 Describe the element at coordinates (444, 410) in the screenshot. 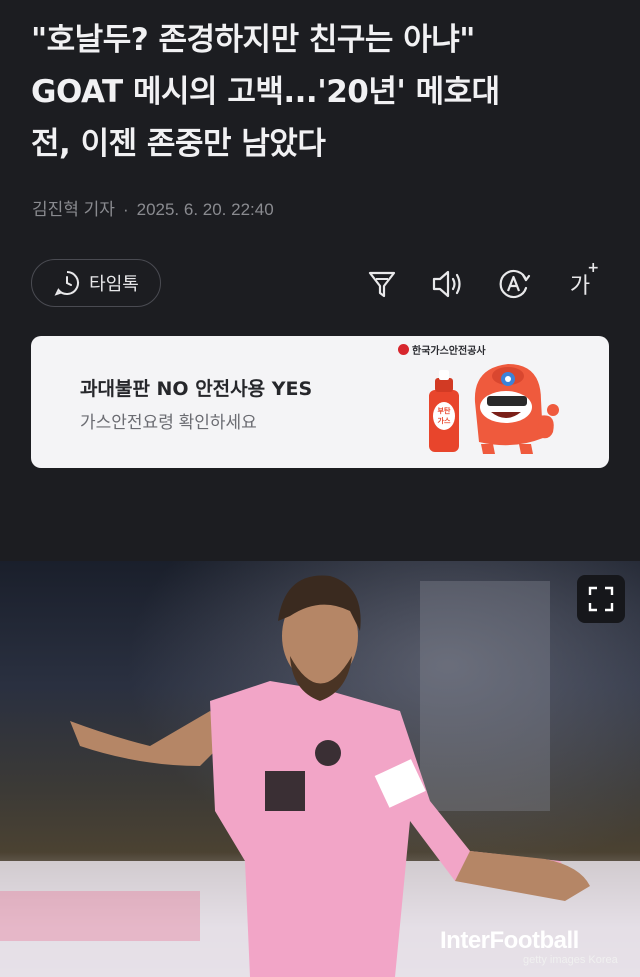

I see `ad-can-label: 부탄` at that location.